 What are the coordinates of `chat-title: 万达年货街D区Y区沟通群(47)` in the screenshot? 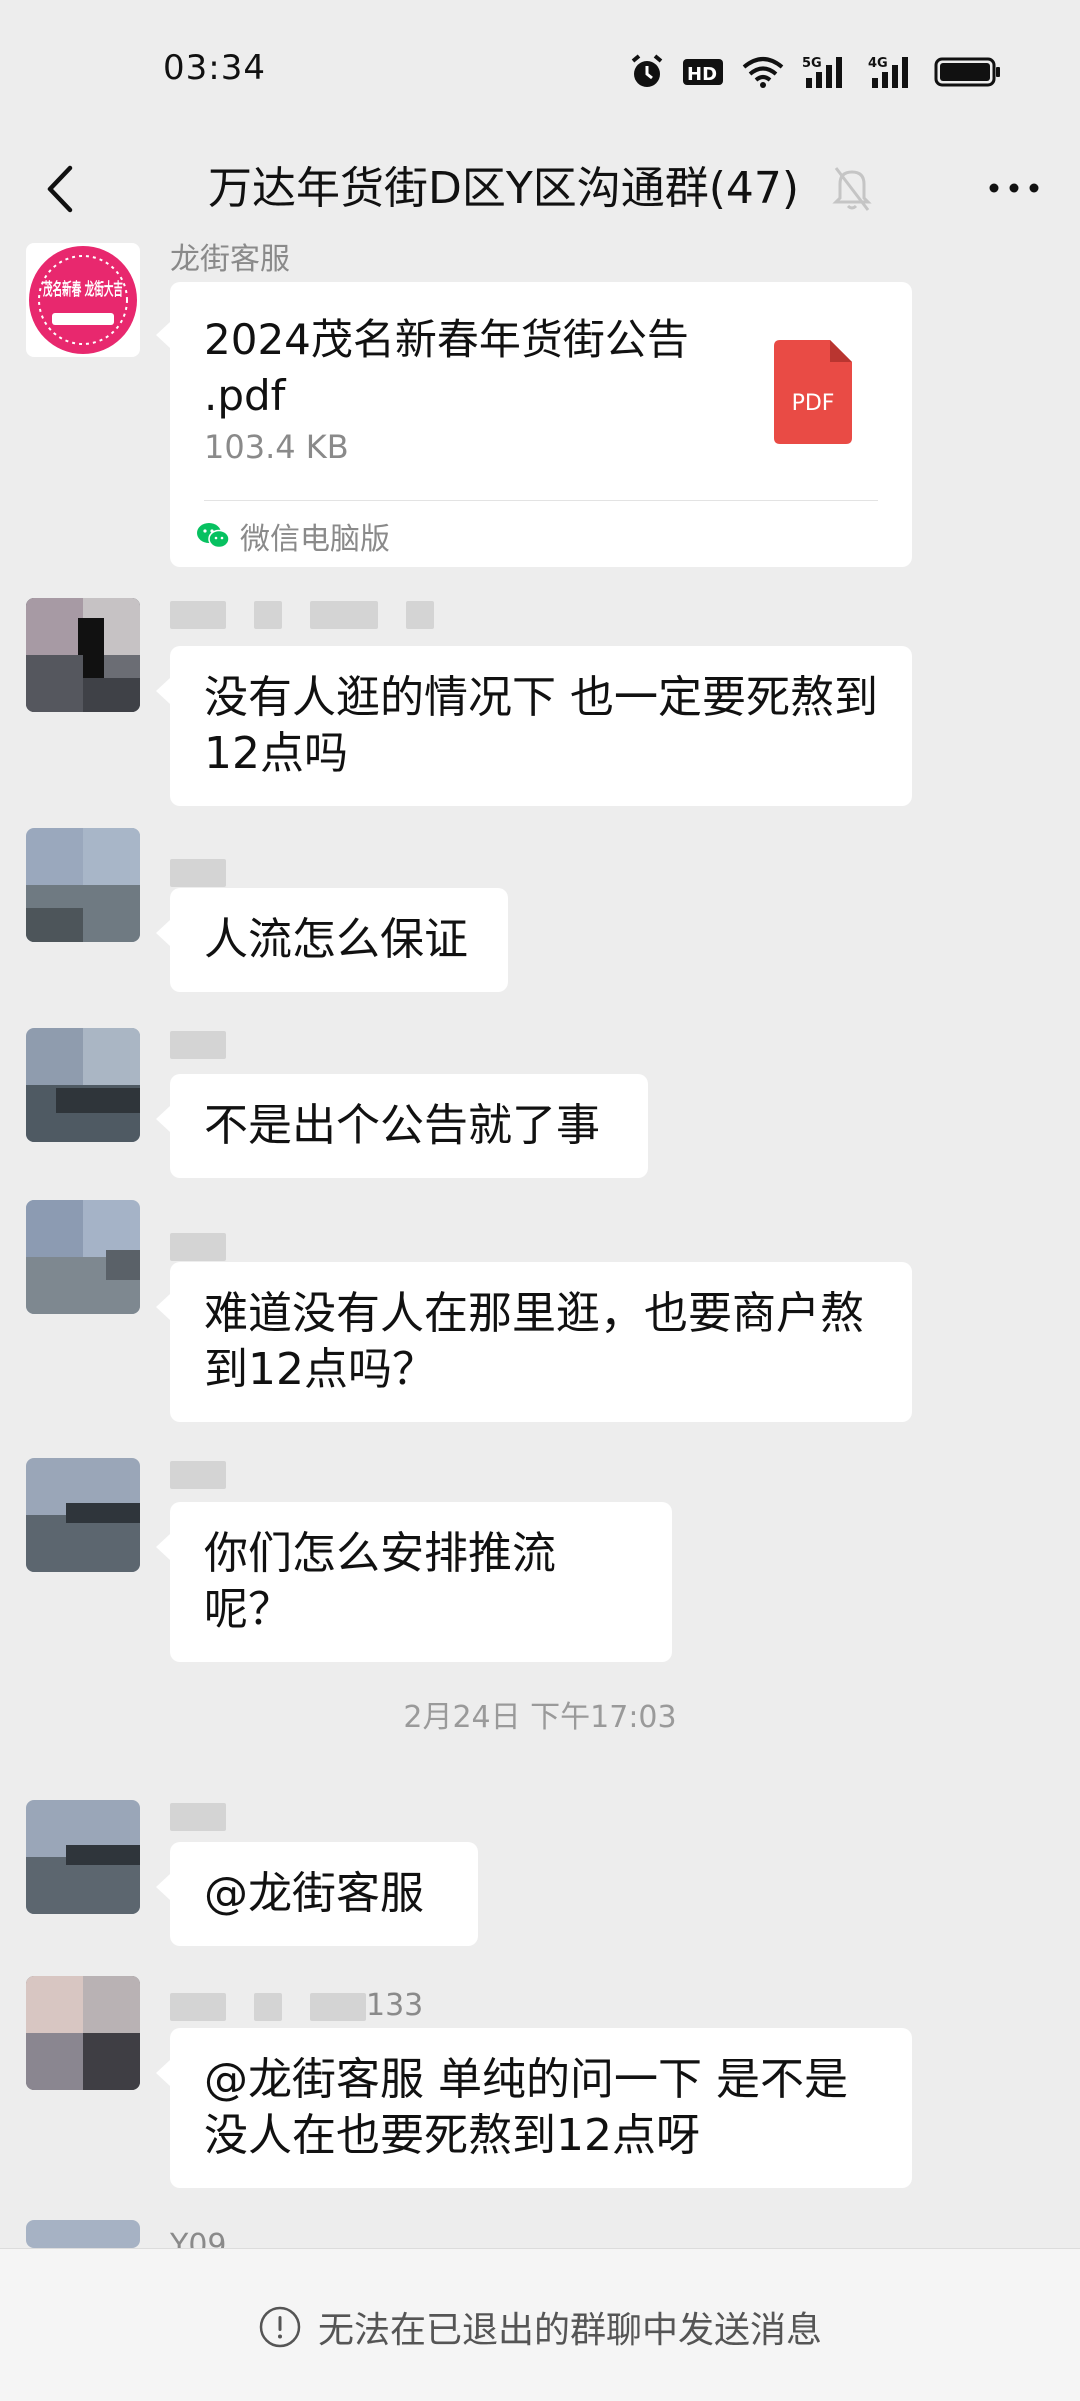 It's located at (504, 188).